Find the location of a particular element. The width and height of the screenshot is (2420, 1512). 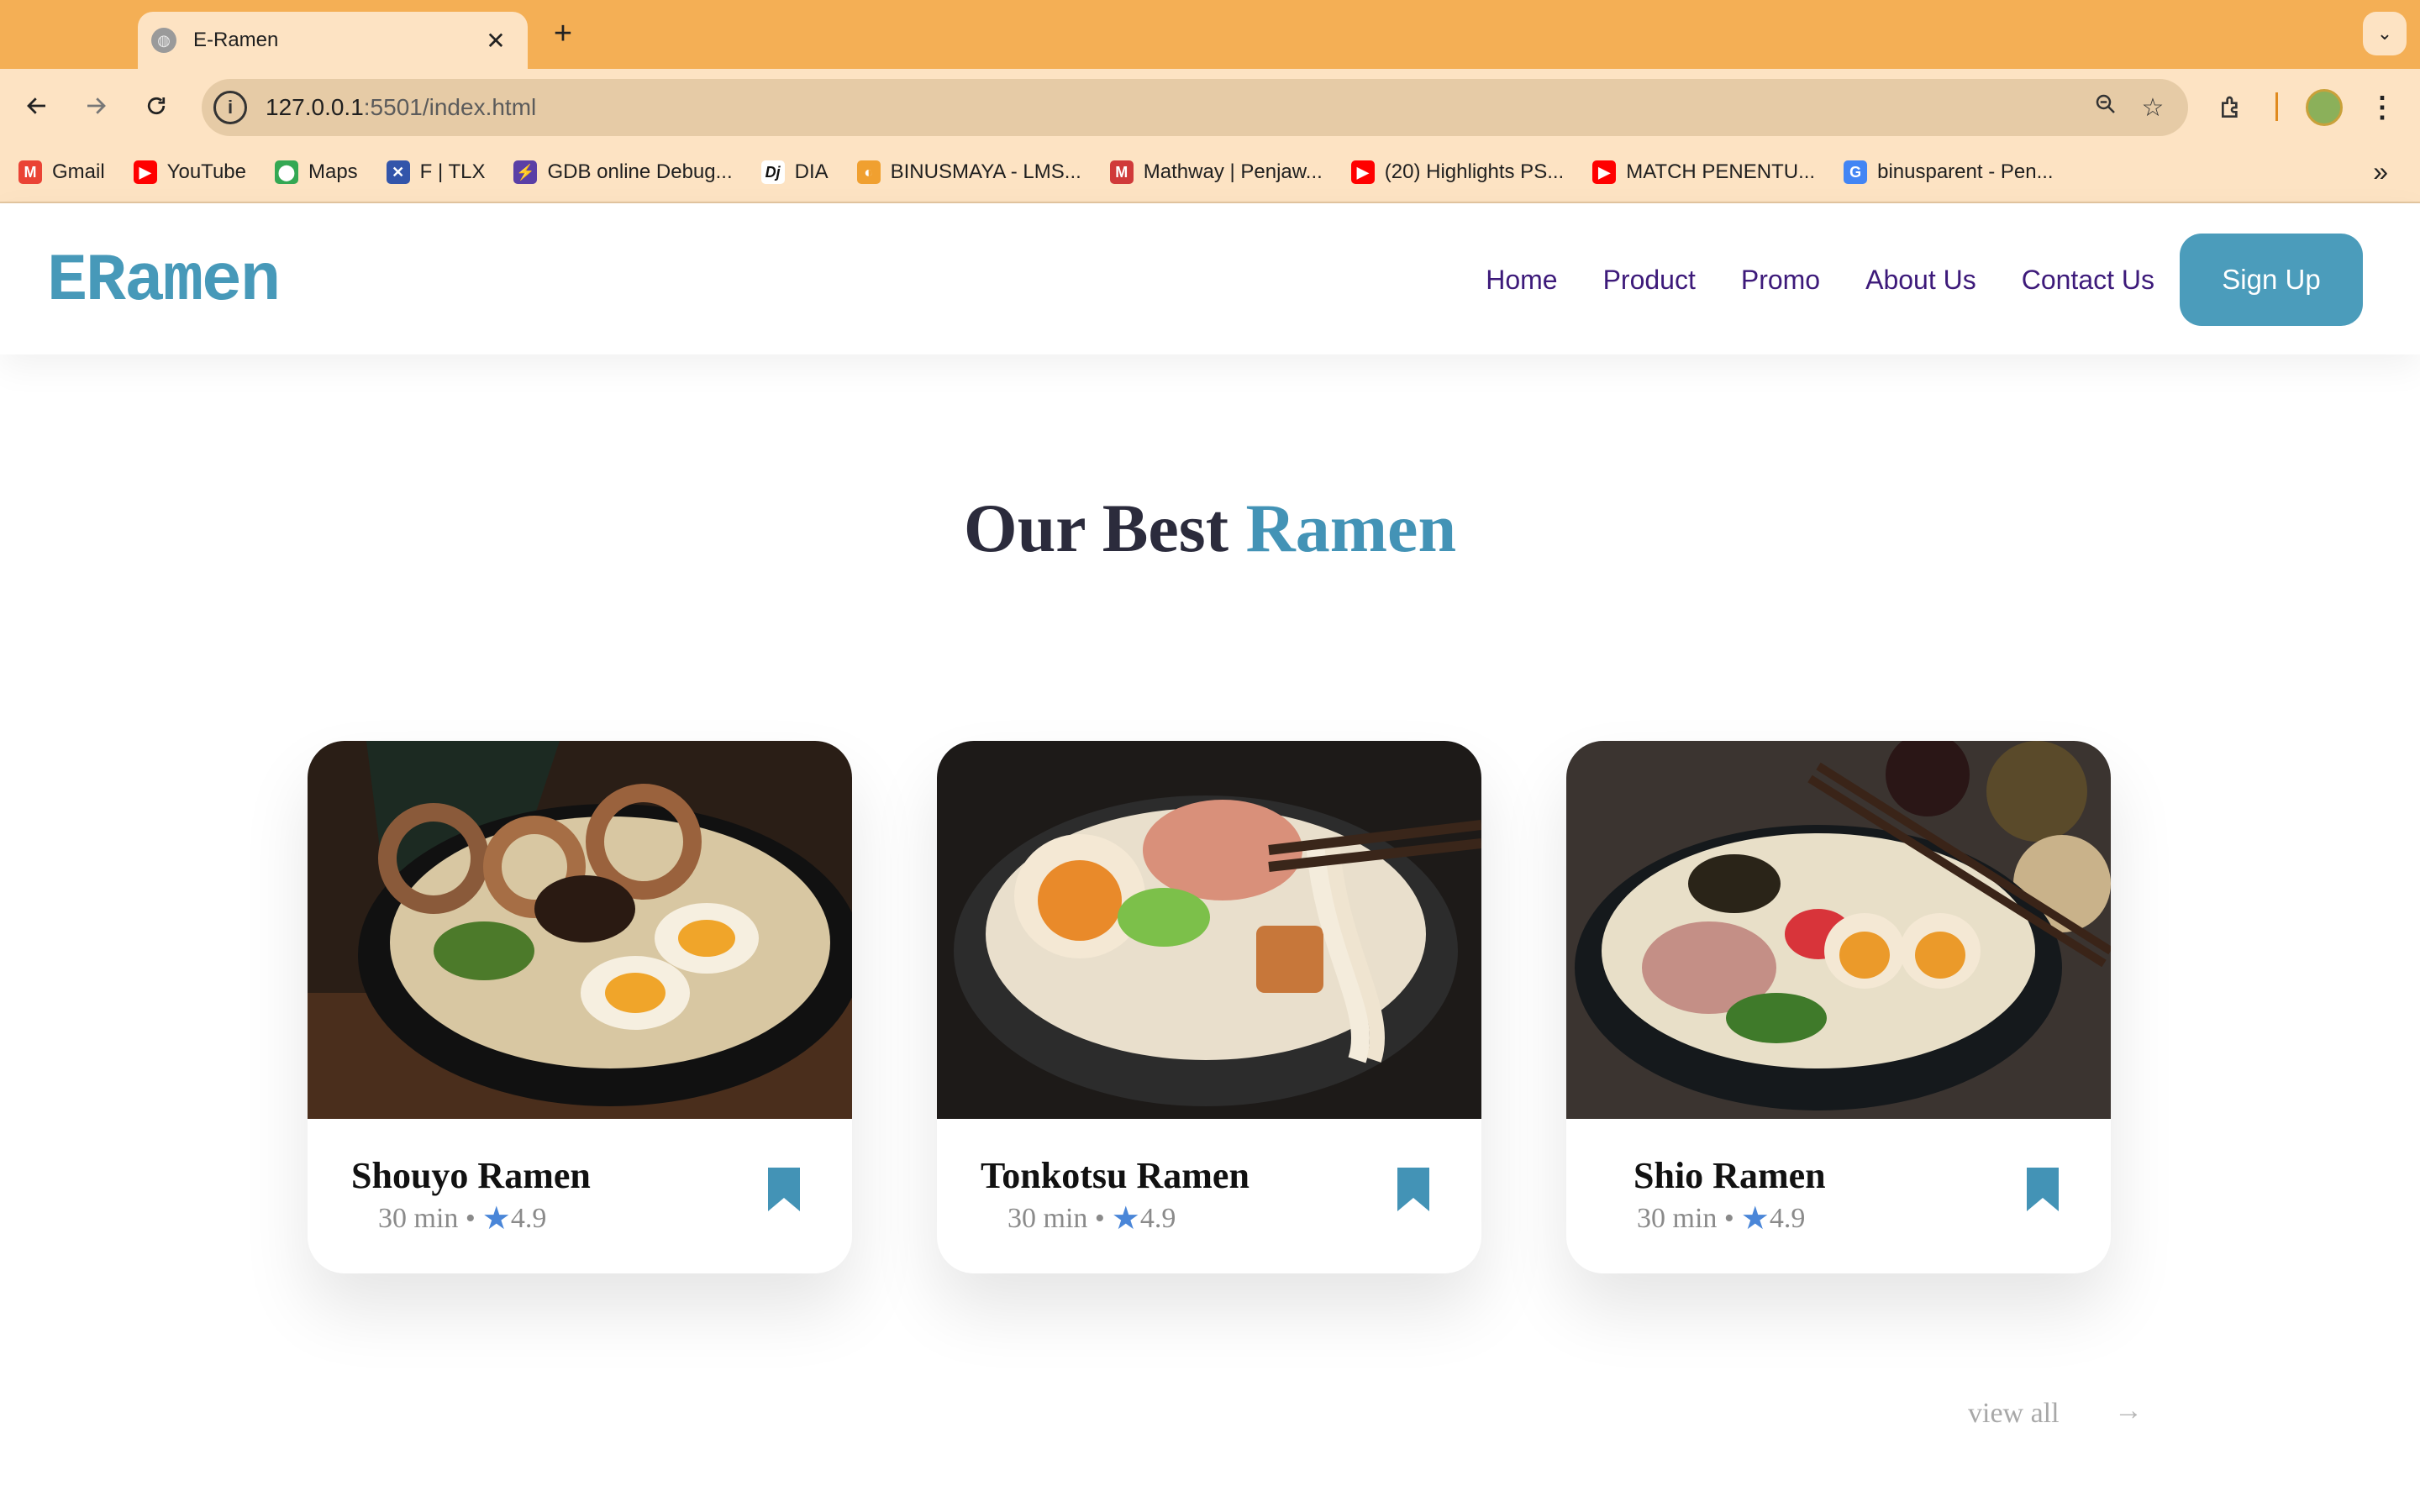

bookmark-item: M Gmail is located at coordinates (62, 172).